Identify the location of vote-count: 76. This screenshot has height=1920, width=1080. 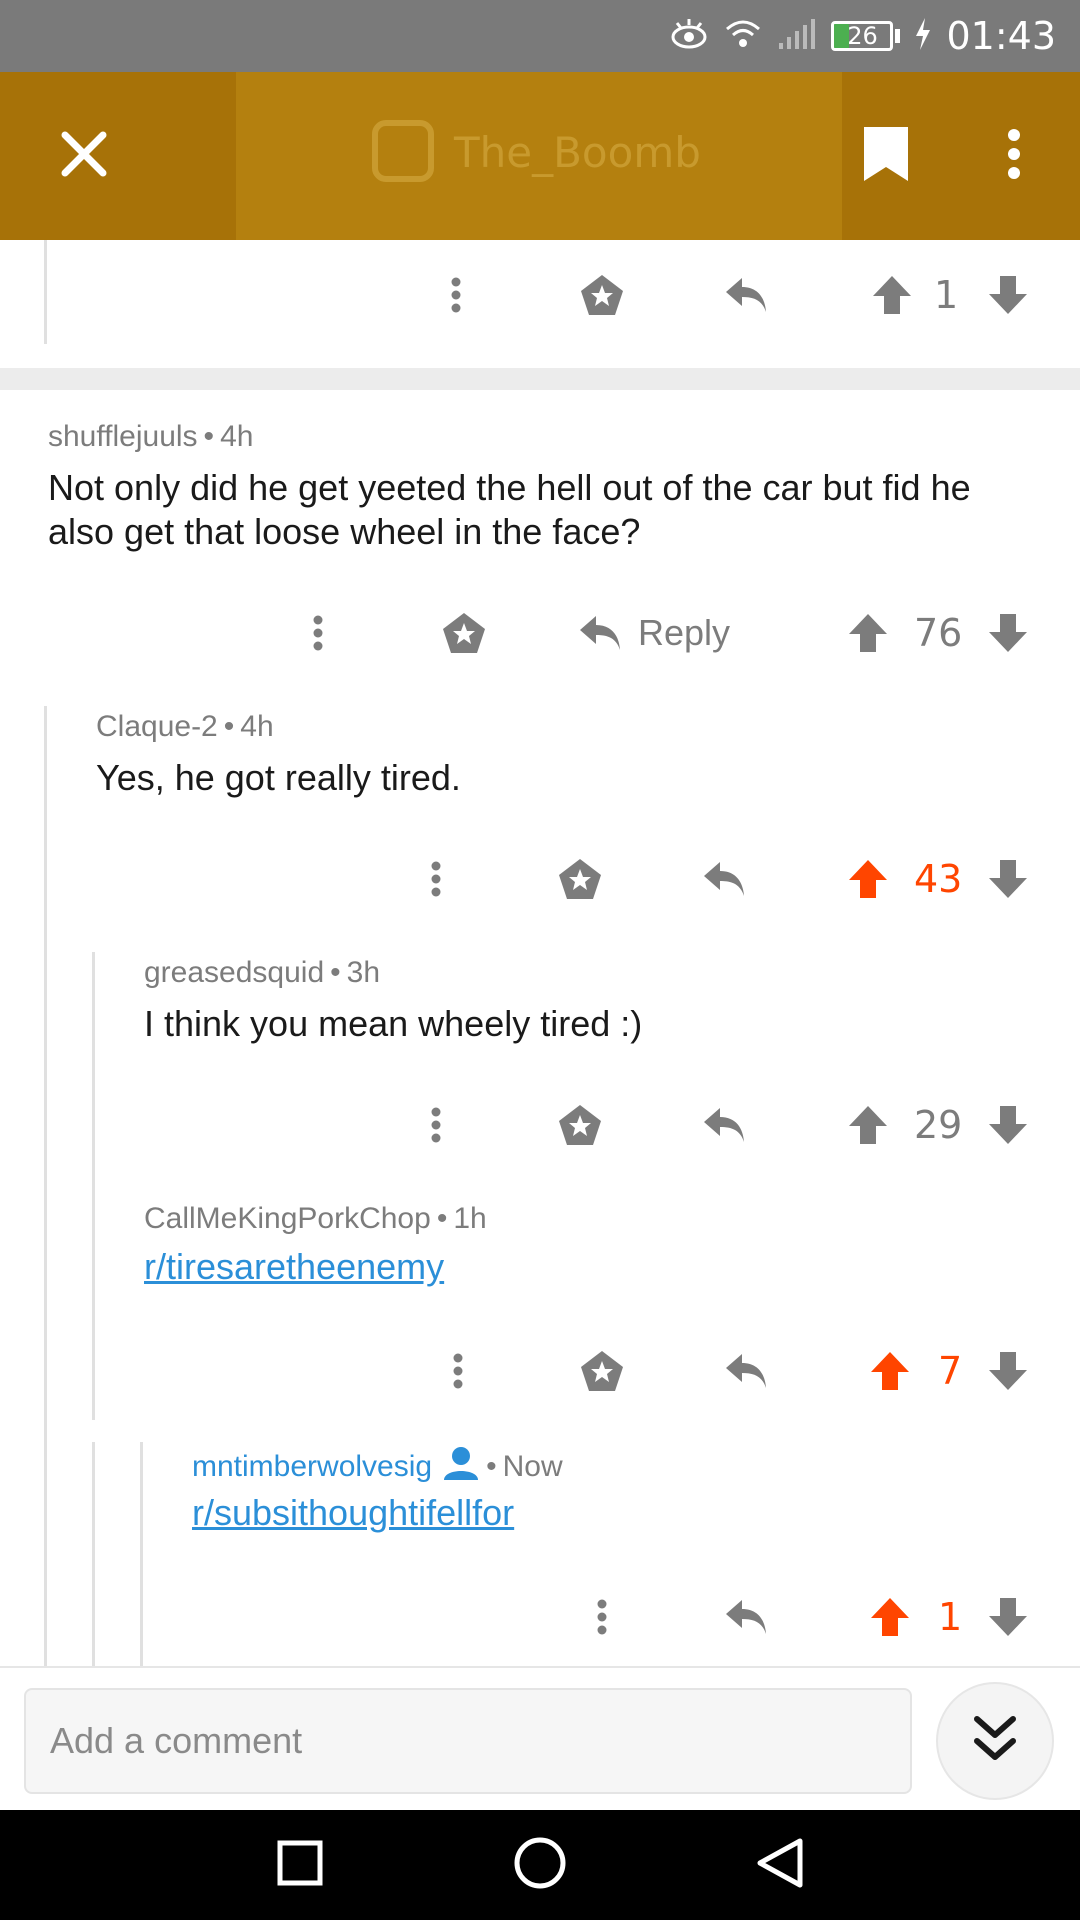
(938, 633).